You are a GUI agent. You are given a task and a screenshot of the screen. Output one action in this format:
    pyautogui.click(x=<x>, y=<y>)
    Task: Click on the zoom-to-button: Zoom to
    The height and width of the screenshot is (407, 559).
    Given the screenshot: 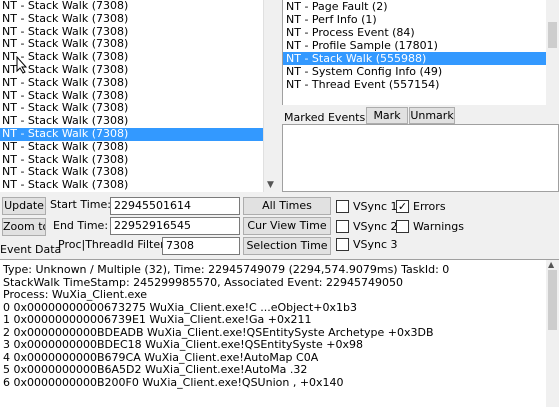 What is the action you would take?
    pyautogui.click(x=24, y=227)
    